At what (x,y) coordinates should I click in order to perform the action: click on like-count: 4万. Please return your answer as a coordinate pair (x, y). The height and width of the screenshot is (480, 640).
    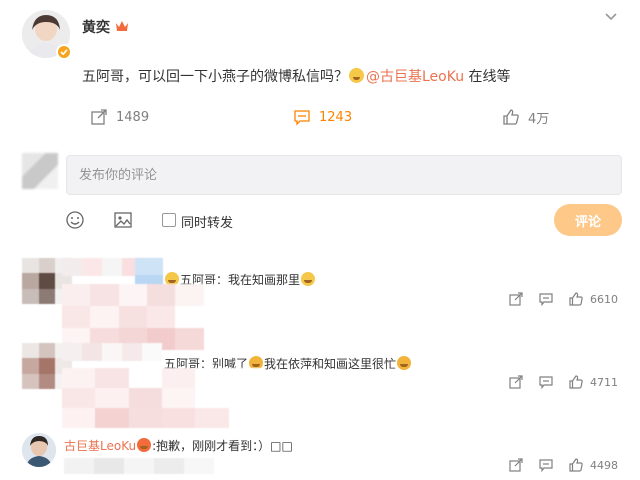
    Looking at the image, I should click on (539, 119).